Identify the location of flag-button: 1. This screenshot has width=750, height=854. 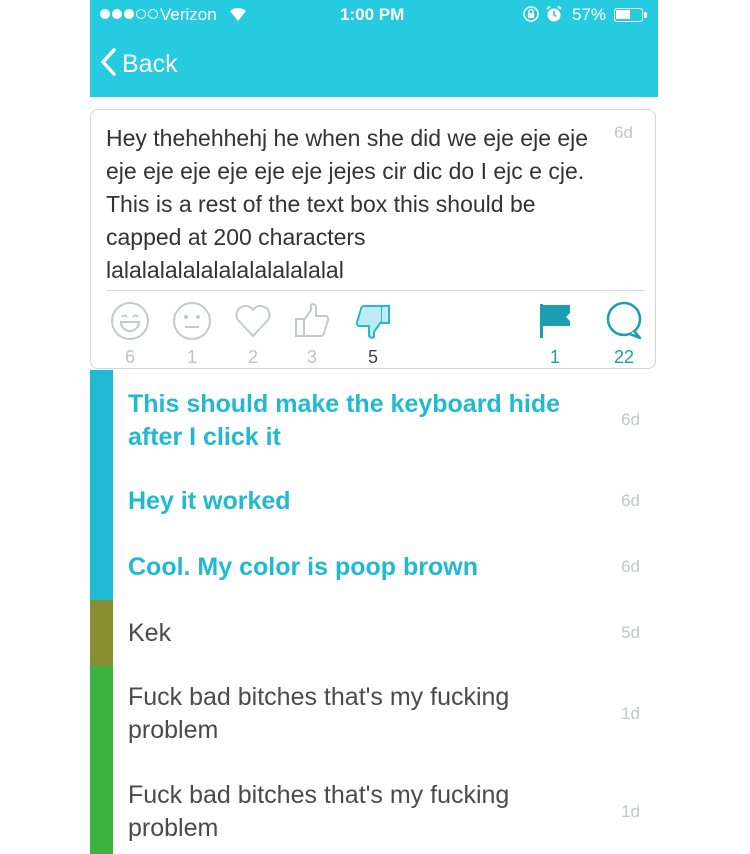
(555, 334).